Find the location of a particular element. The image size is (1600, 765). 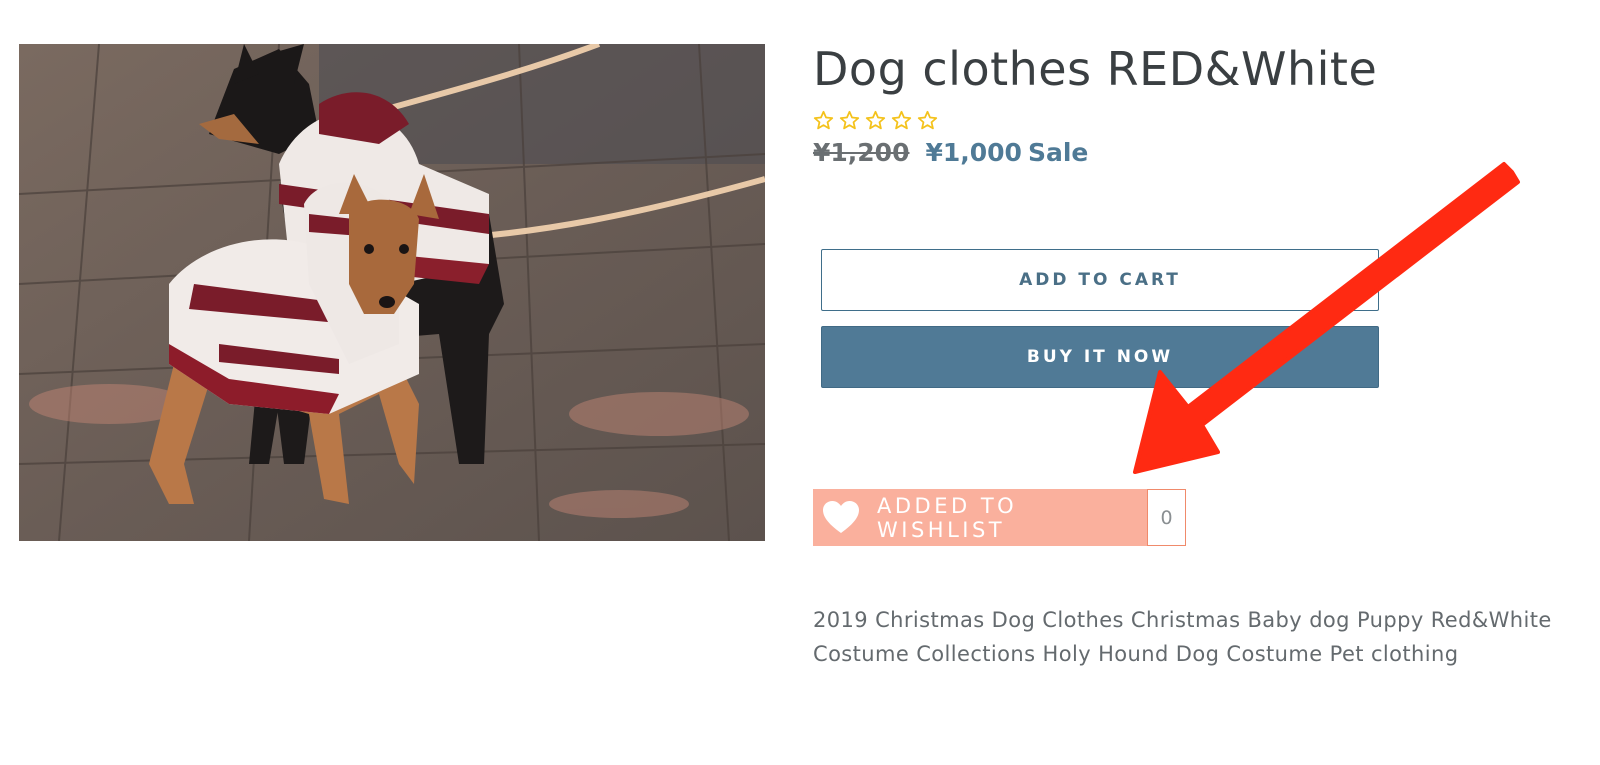

buy-it-now-button: BUY IT NOW is located at coordinates (1100, 357).